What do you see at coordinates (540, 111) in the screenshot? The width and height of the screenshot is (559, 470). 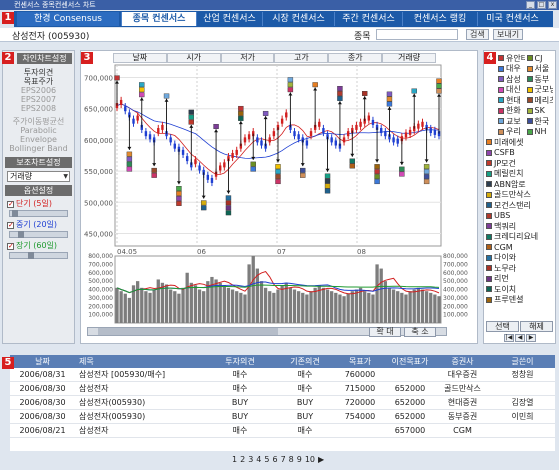 I see `broker-item: SK` at bounding box center [540, 111].